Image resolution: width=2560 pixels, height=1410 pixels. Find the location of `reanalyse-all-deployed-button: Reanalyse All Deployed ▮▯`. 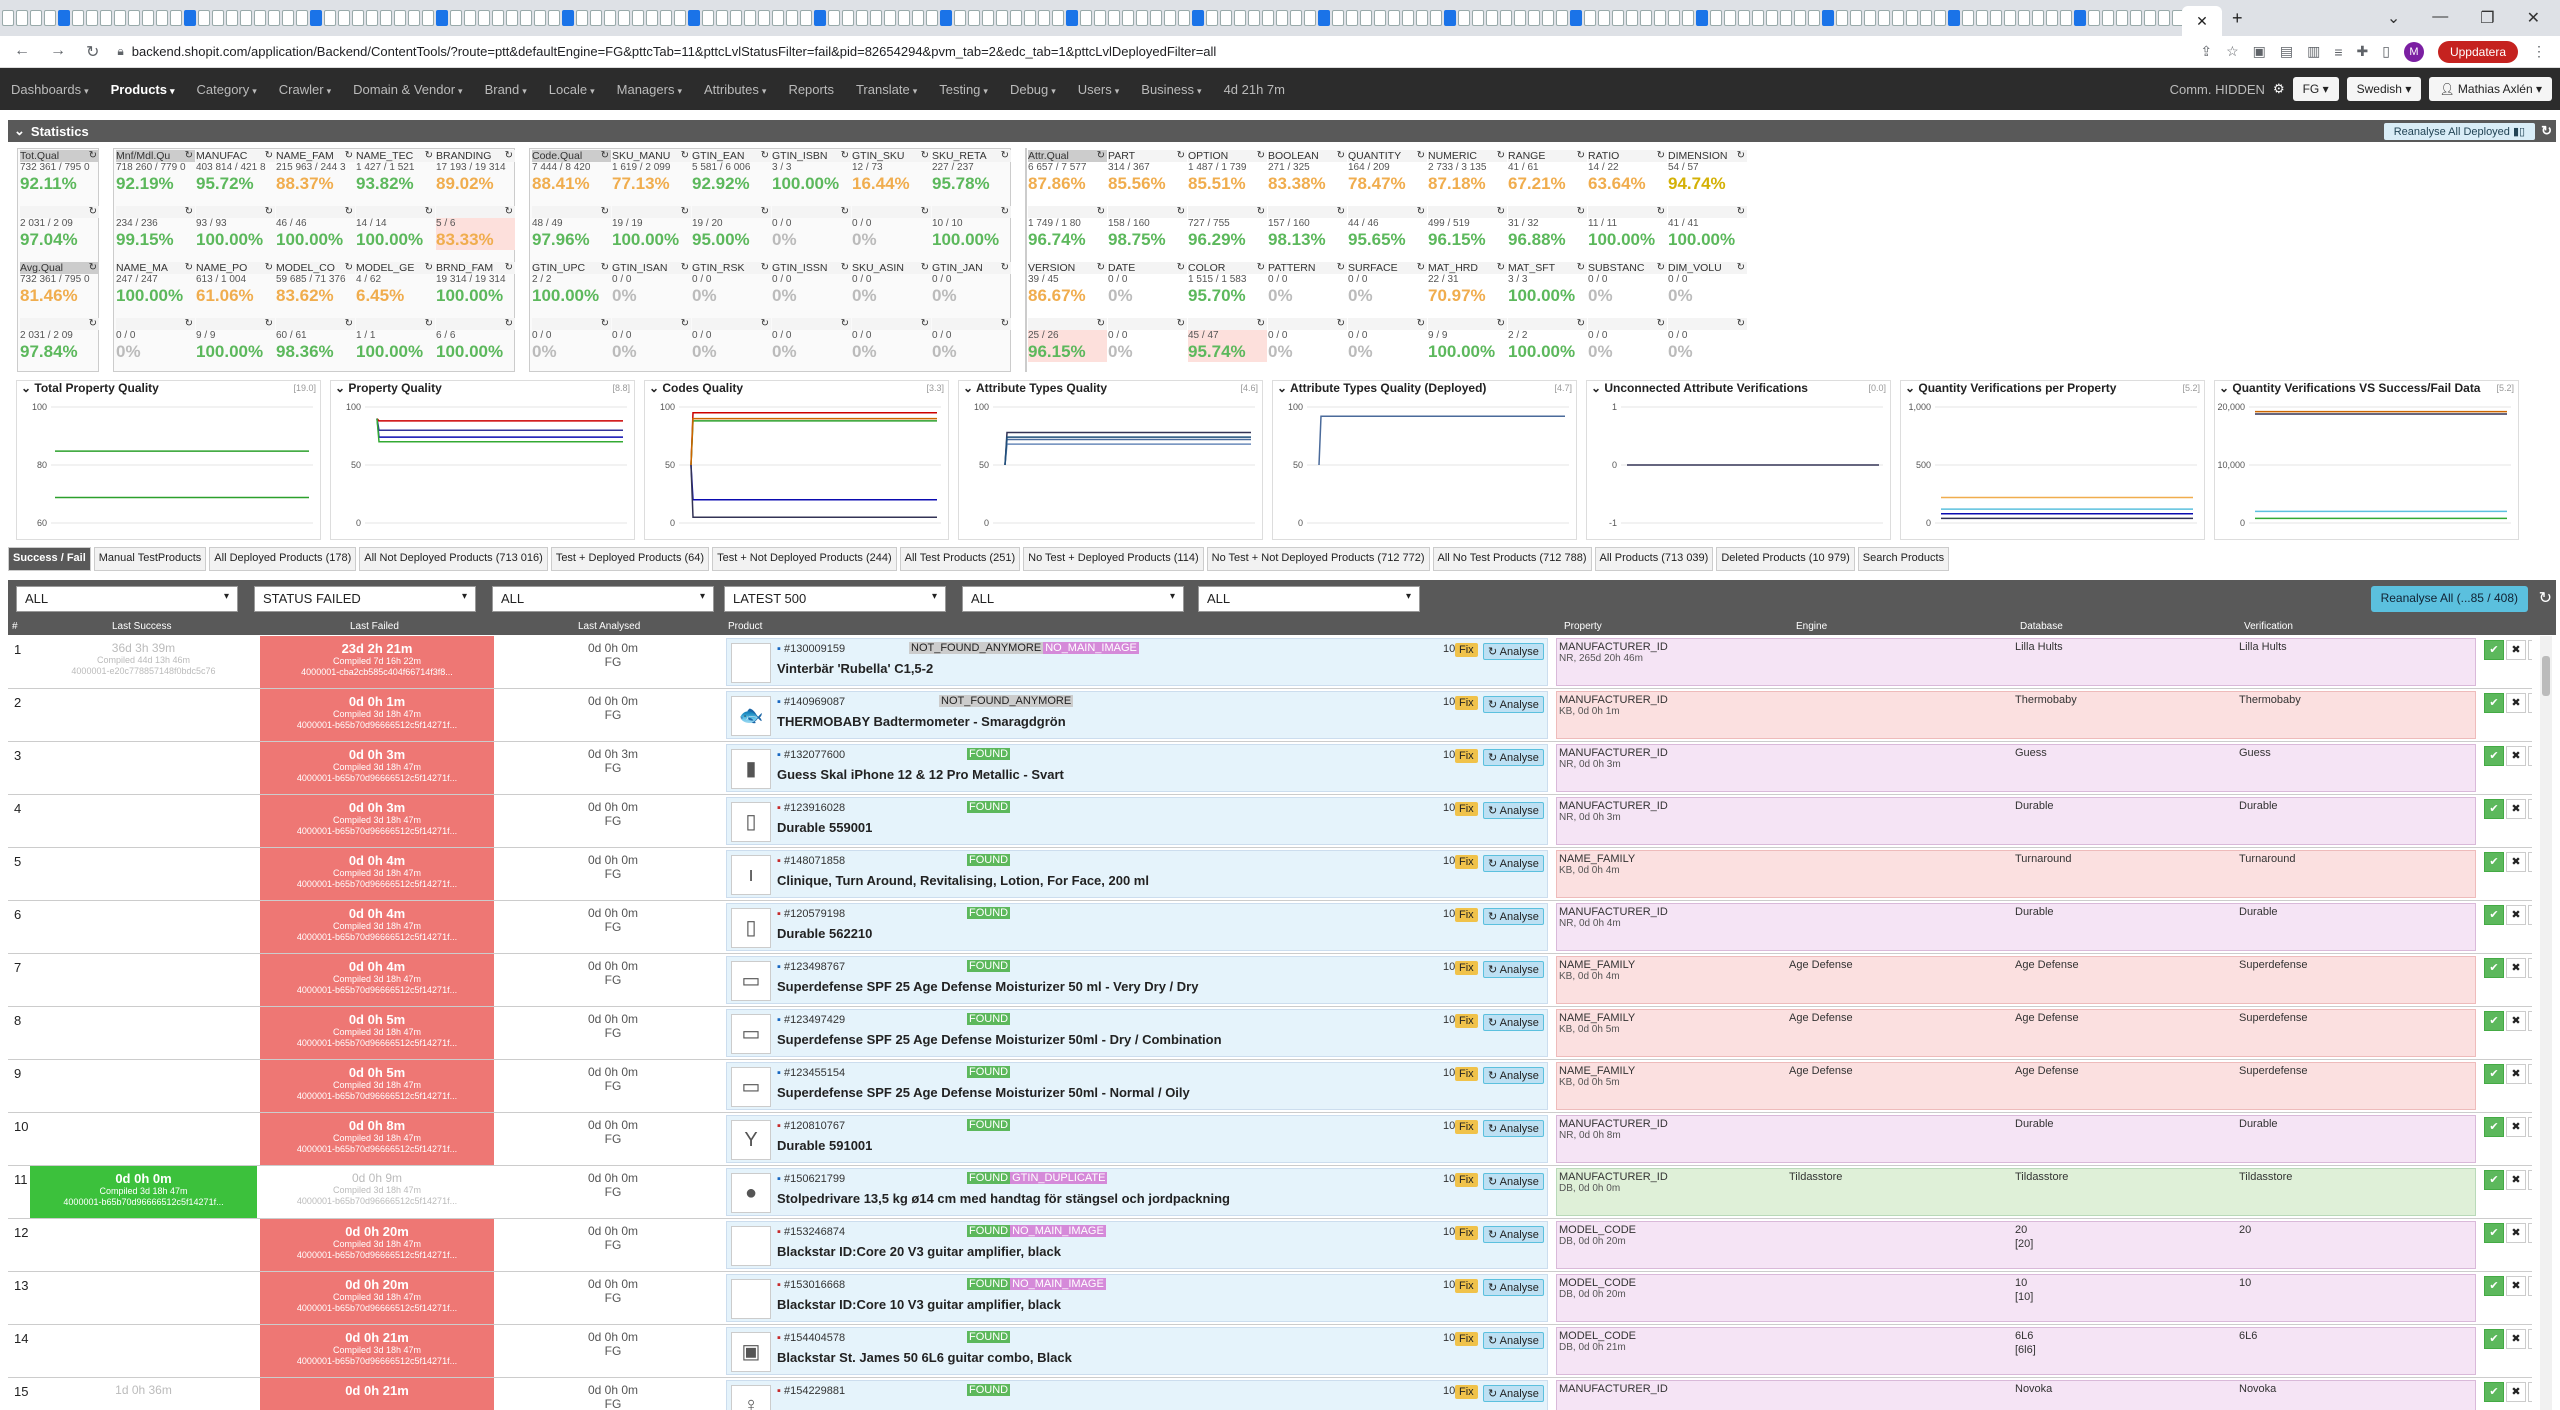

reanalyse-all-deployed-button: Reanalyse All Deployed ▮▯ is located at coordinates (2459, 131).